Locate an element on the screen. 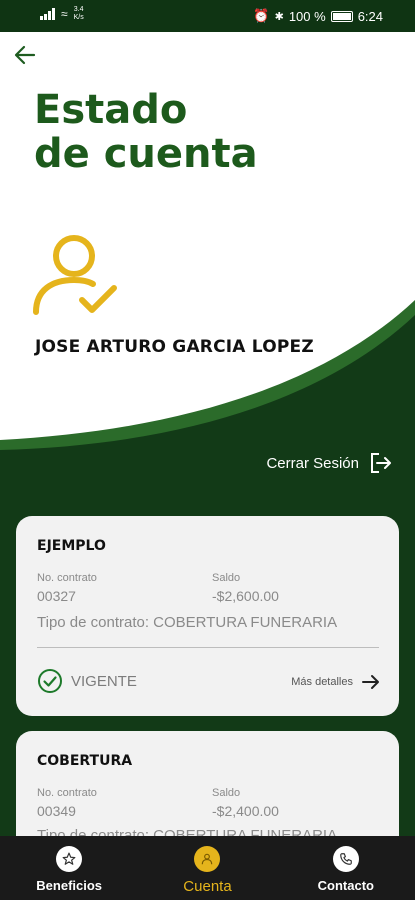 Image resolution: width=415 pixels, height=900 pixels. nav-label: Contacto is located at coordinates (345, 885).